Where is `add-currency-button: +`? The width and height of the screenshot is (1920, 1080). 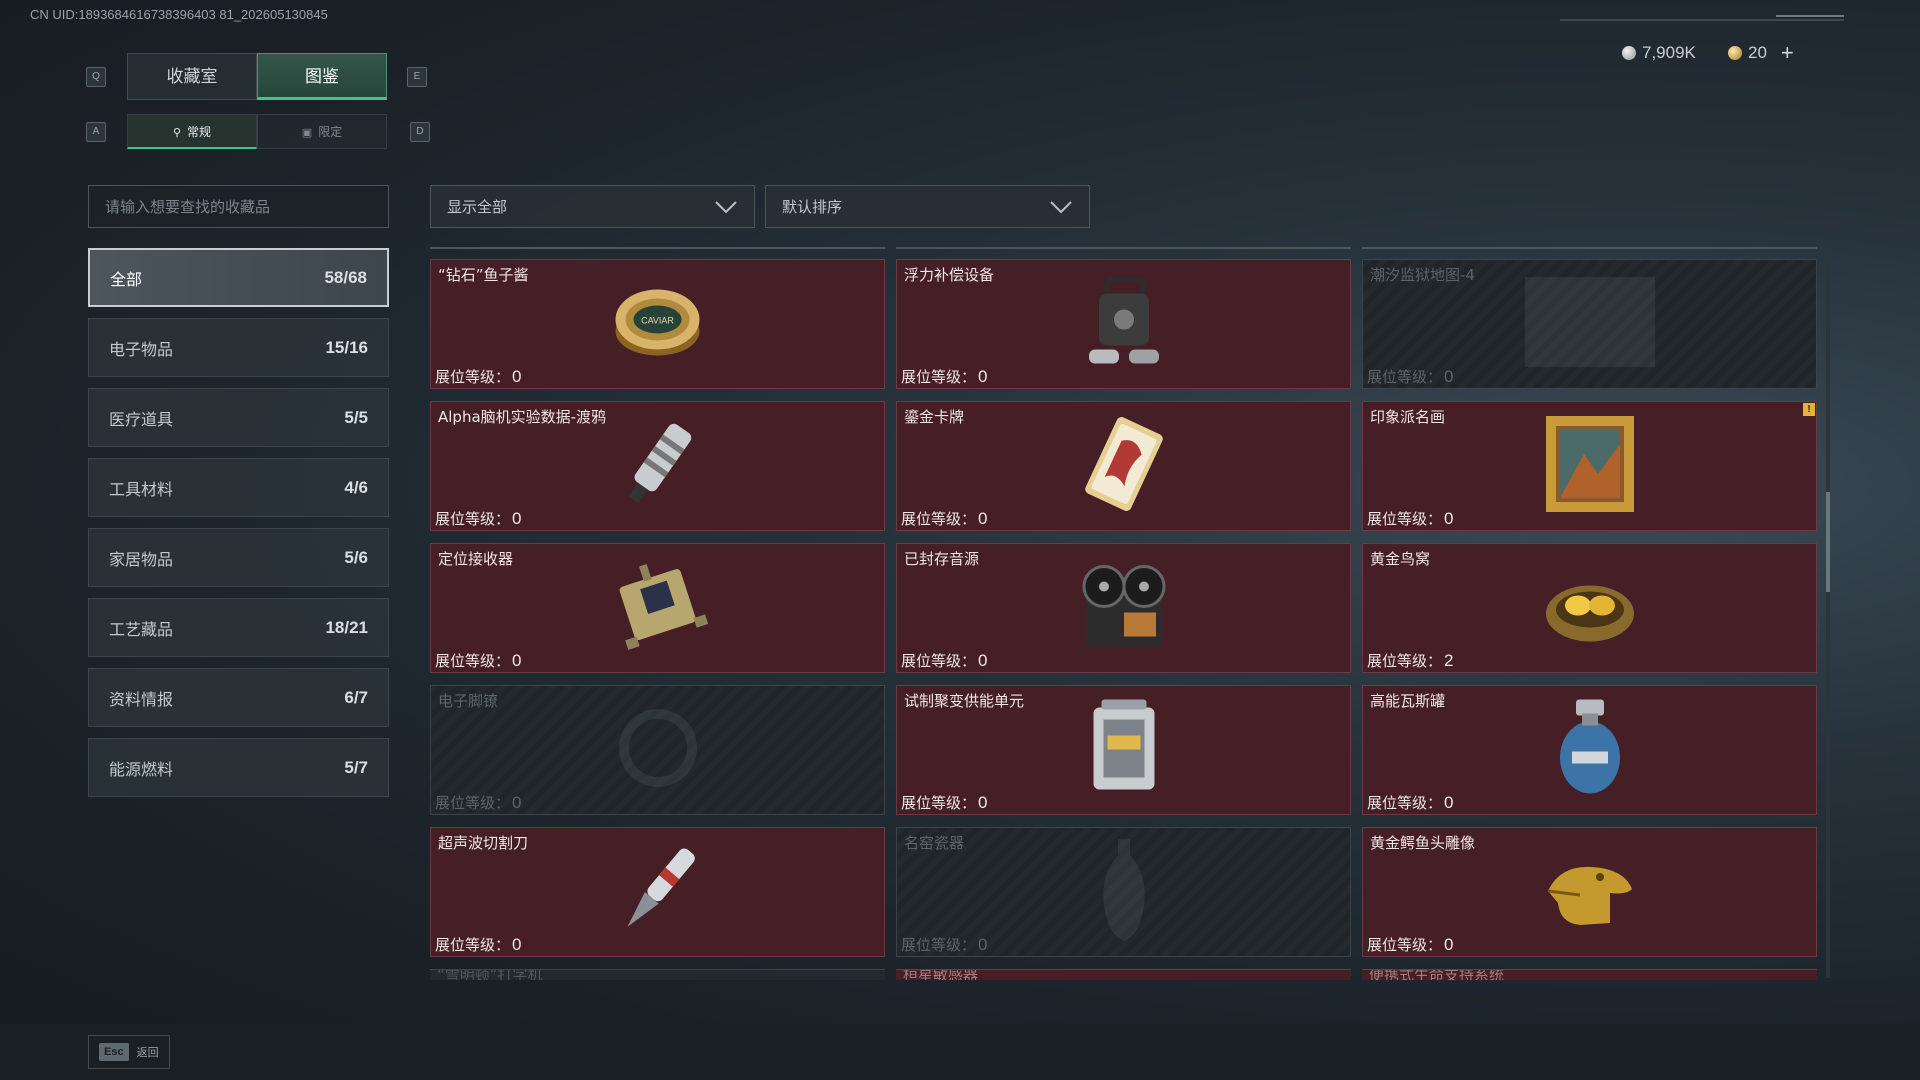
add-currency-button: + is located at coordinates (1787, 53).